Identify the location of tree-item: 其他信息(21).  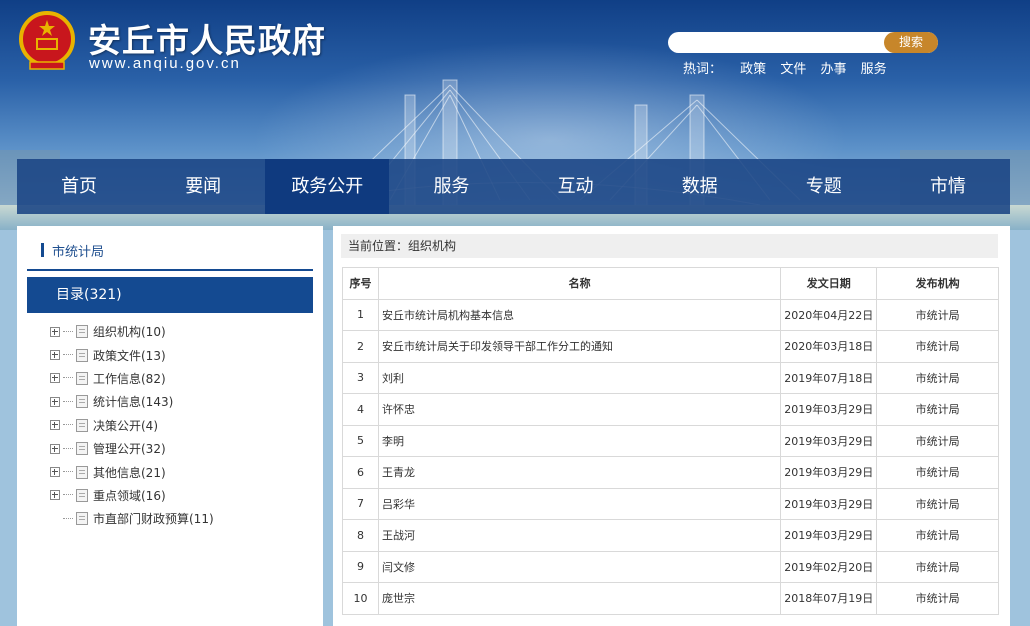
(132, 471).